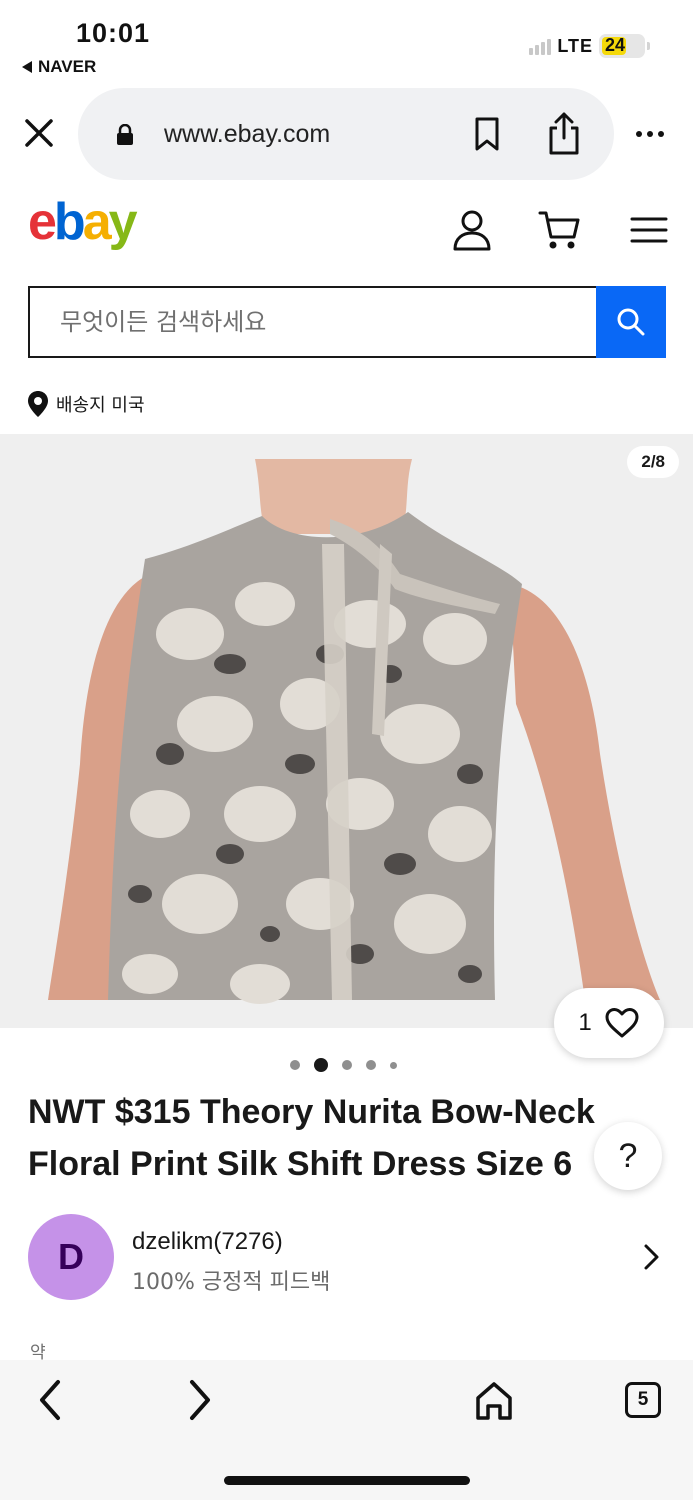 Image resolution: width=693 pixels, height=1500 pixels. Describe the element at coordinates (39, 133) in the screenshot. I see `close-icon` at that location.